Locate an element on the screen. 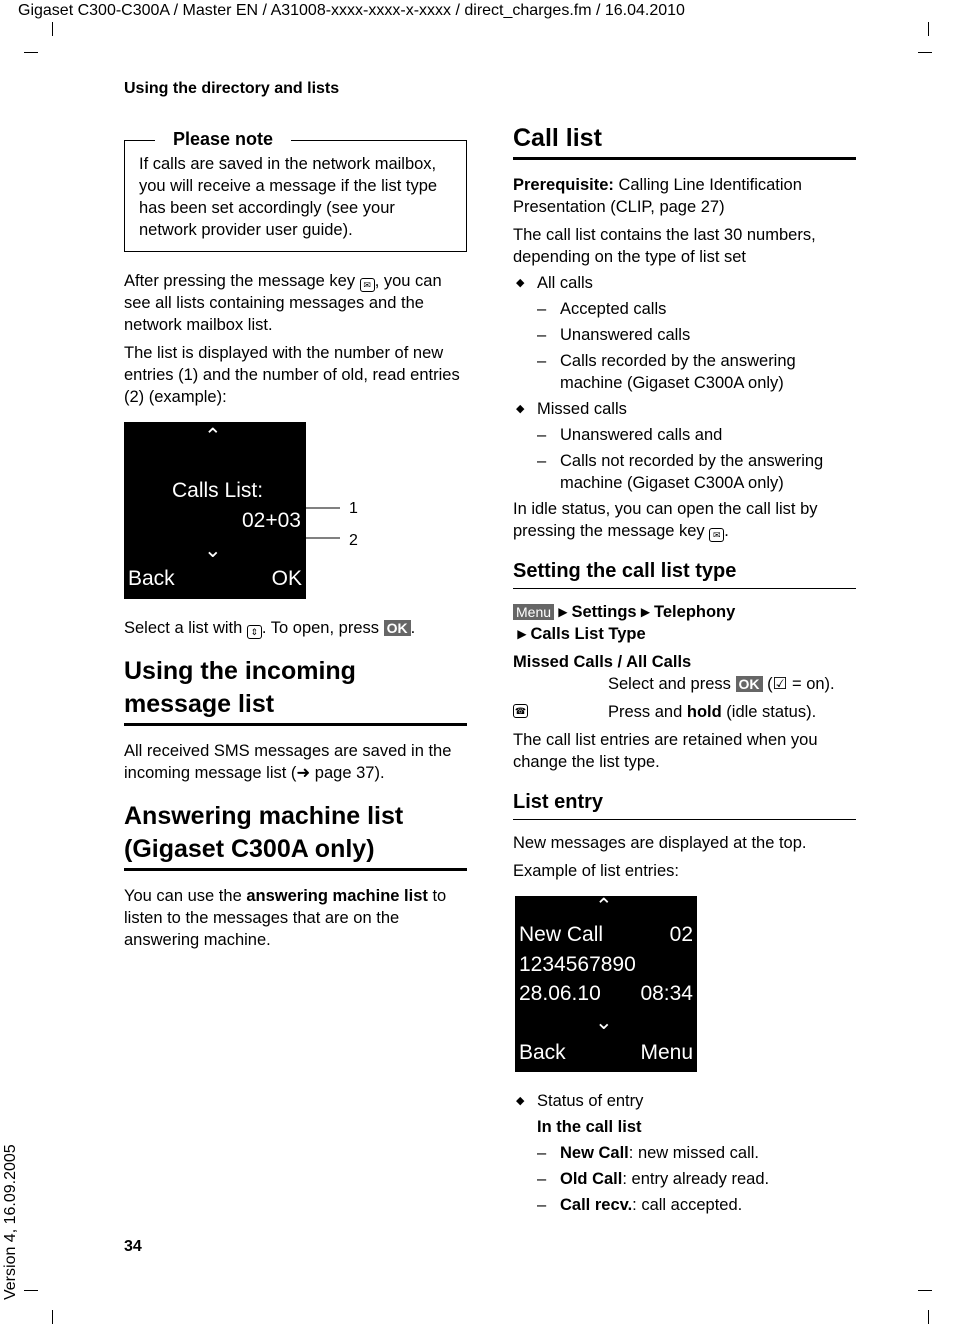 The image size is (957, 1324). end-call-key-icon: ☎ is located at coordinates (520, 711).